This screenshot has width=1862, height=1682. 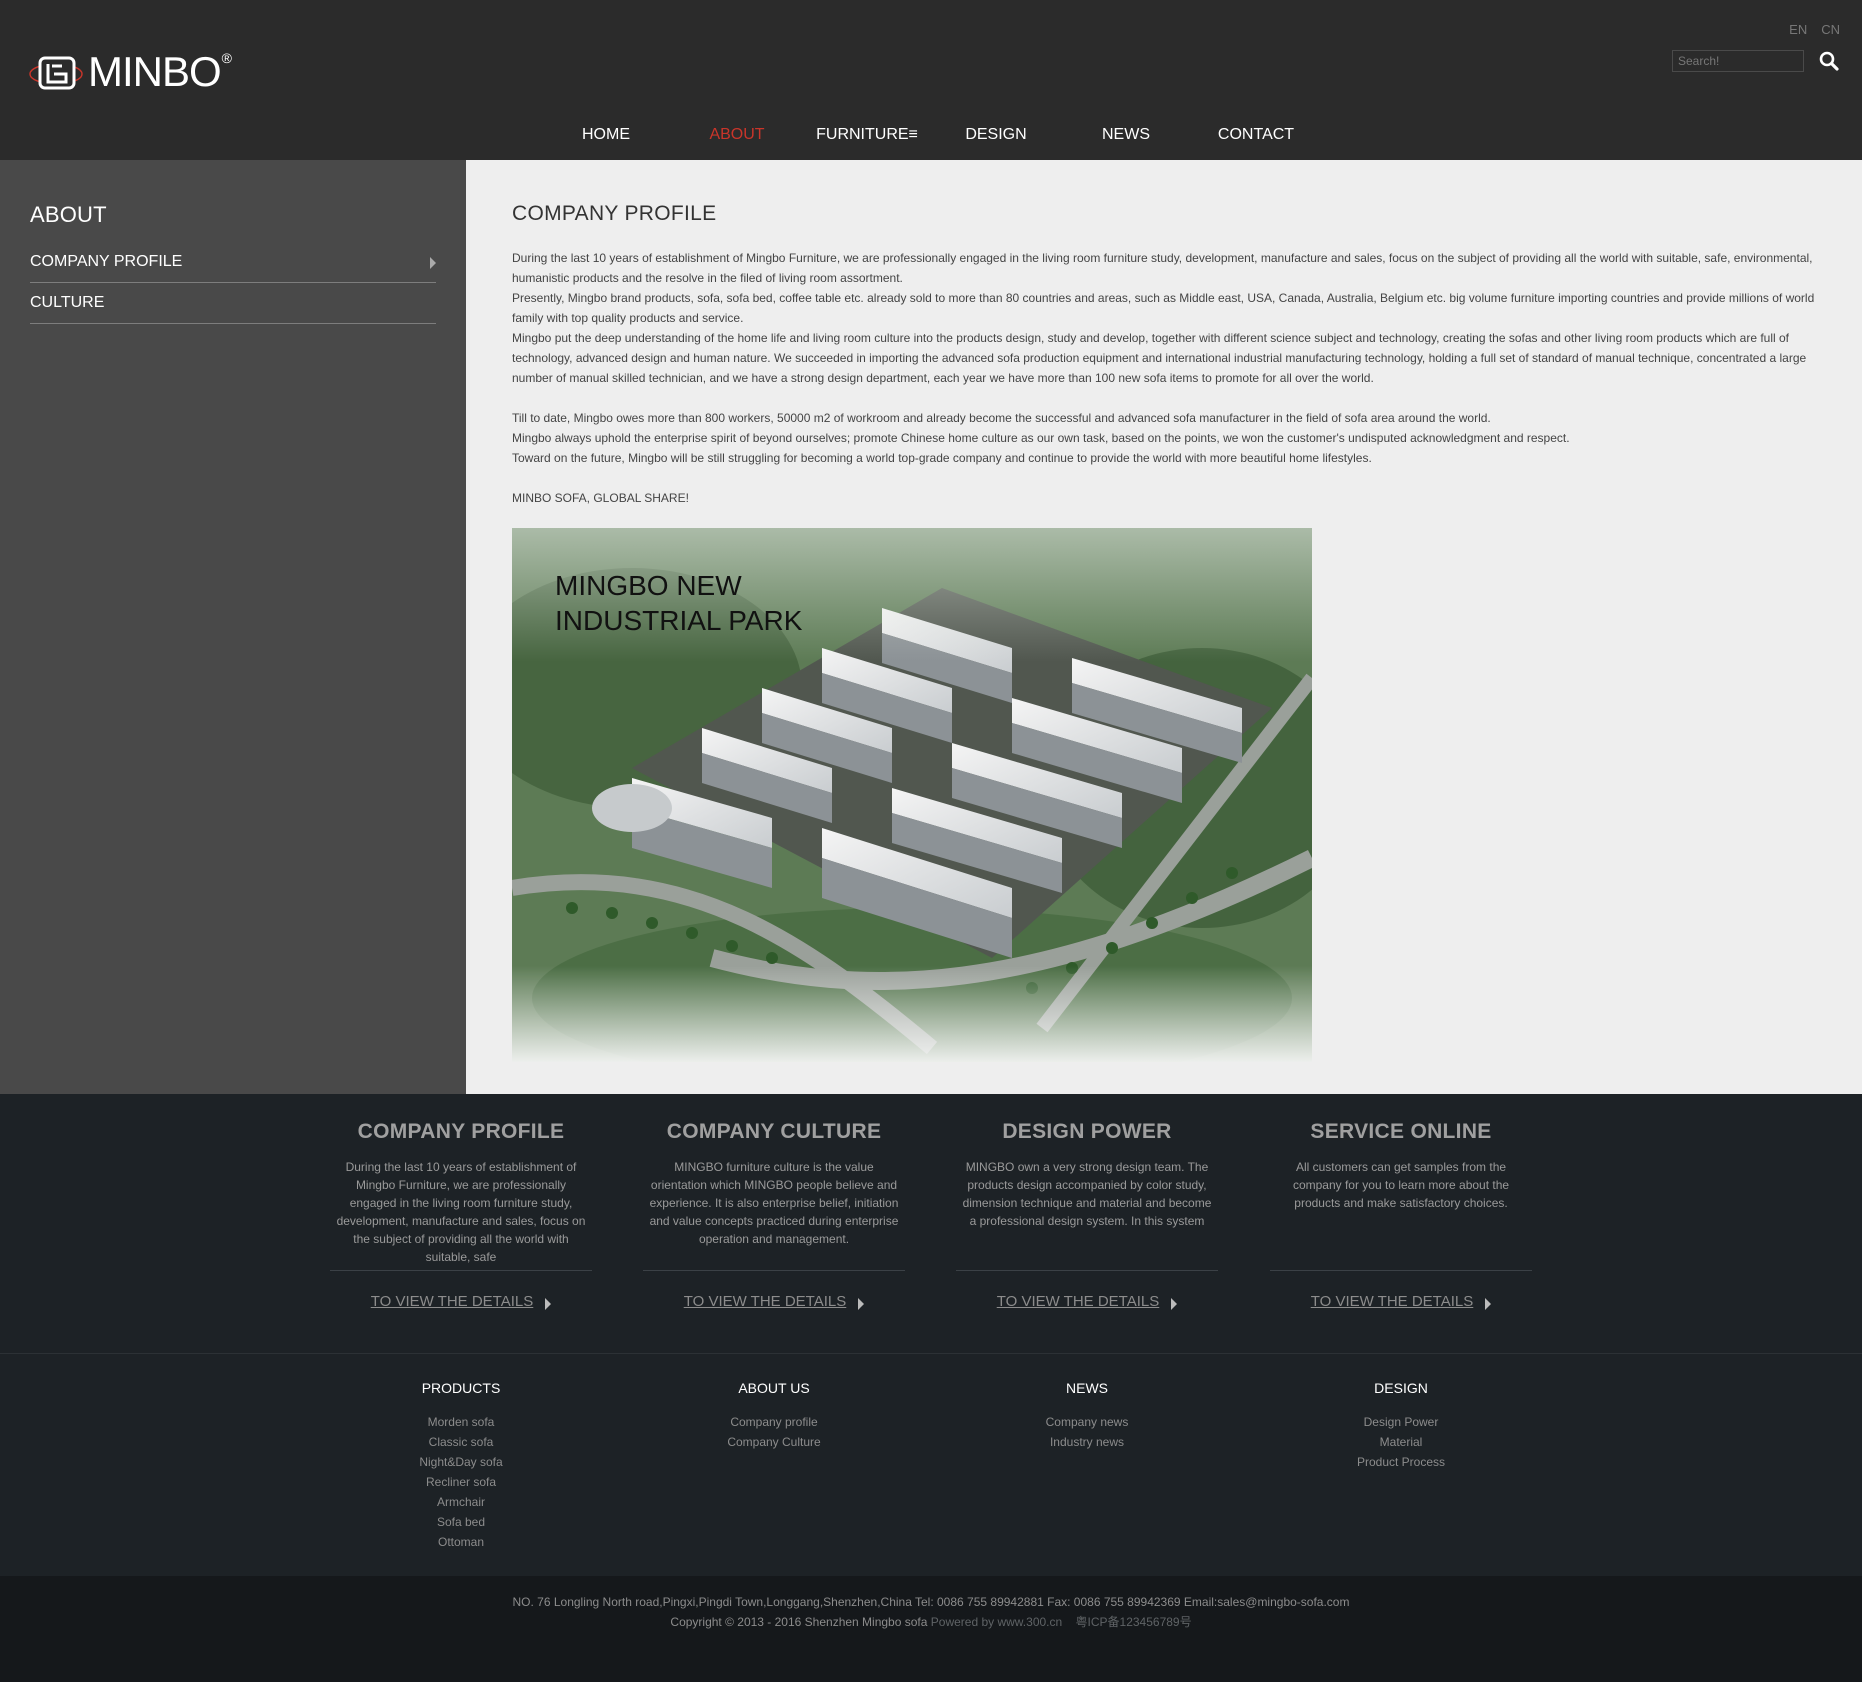 I want to click on sidebar: ABOUT COMPANY PROFILE CULTURE, so click(x=233, y=627).